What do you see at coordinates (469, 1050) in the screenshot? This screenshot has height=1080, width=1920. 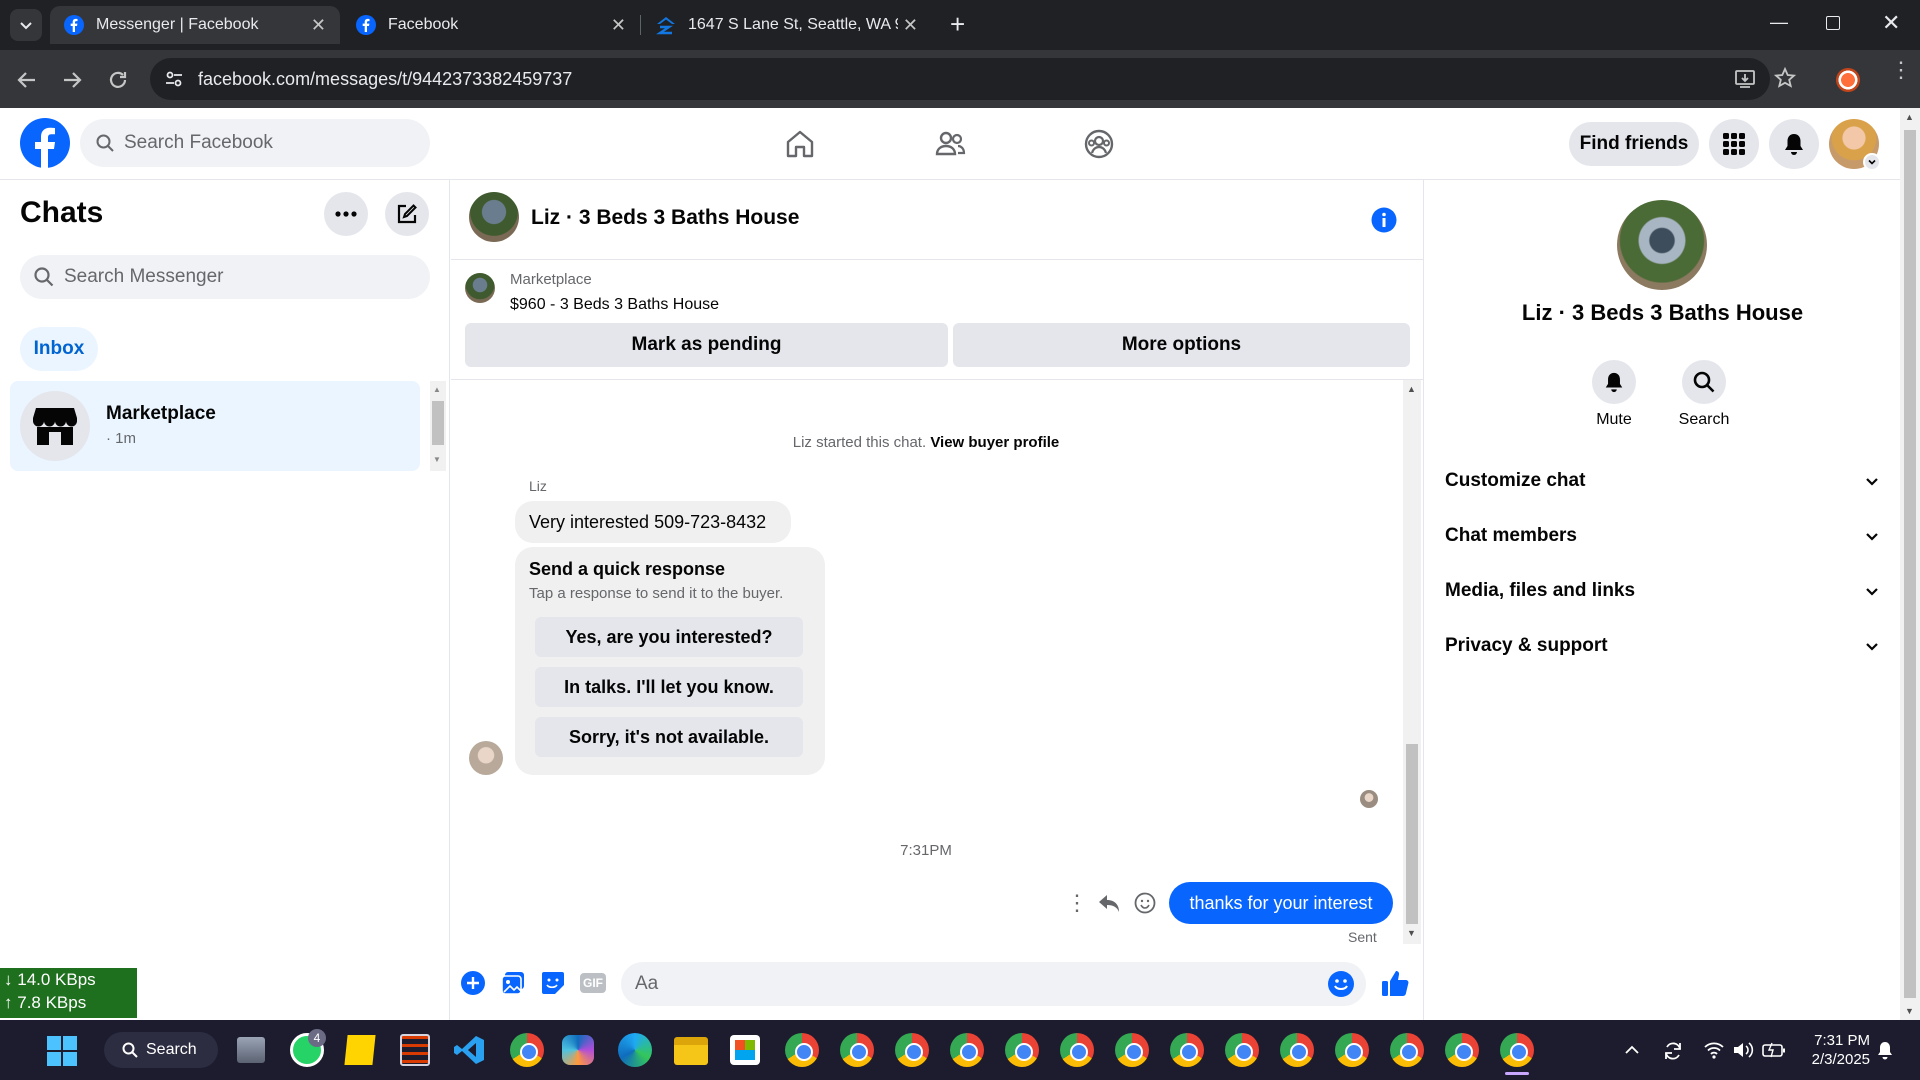 I see `vscode-icon` at bounding box center [469, 1050].